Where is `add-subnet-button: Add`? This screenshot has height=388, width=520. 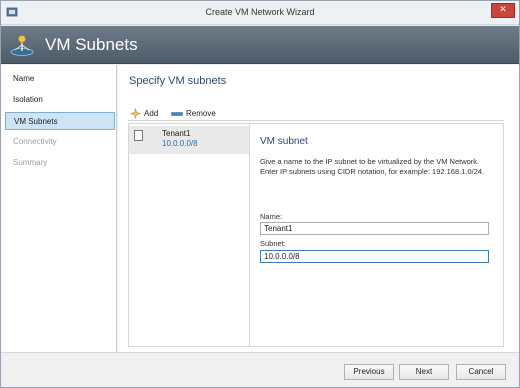 add-subnet-button: Add is located at coordinates (144, 114).